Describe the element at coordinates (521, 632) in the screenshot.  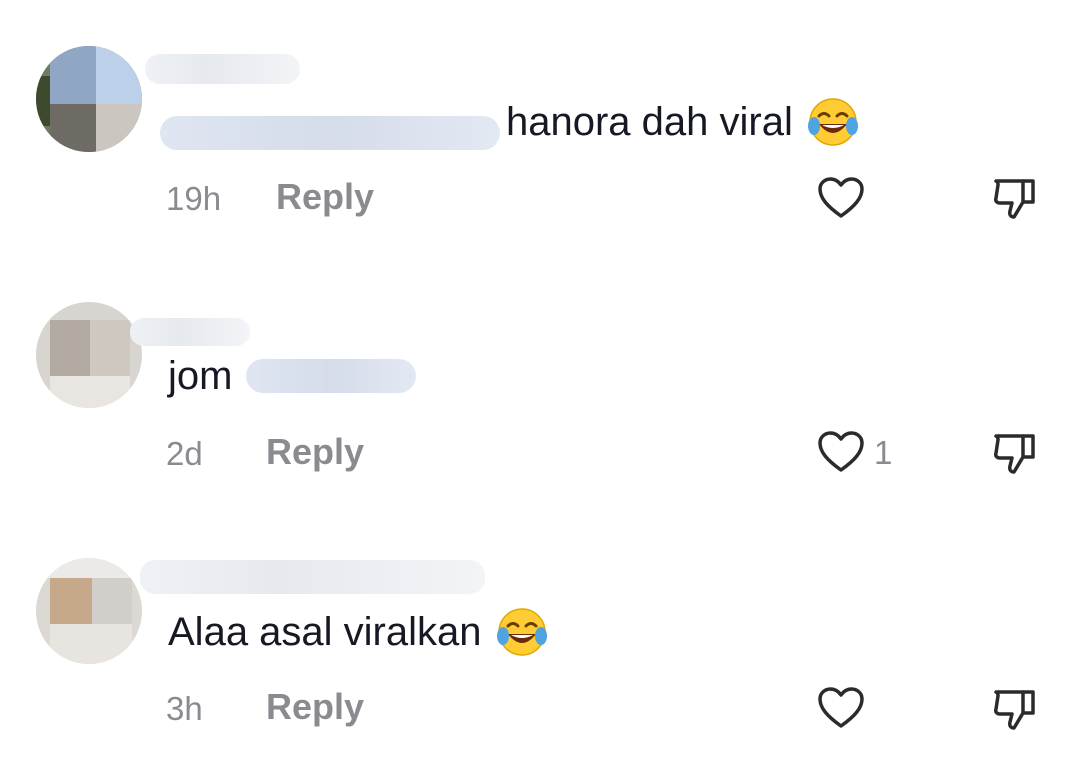
I see `face-with-tears-of-joy-icon` at that location.